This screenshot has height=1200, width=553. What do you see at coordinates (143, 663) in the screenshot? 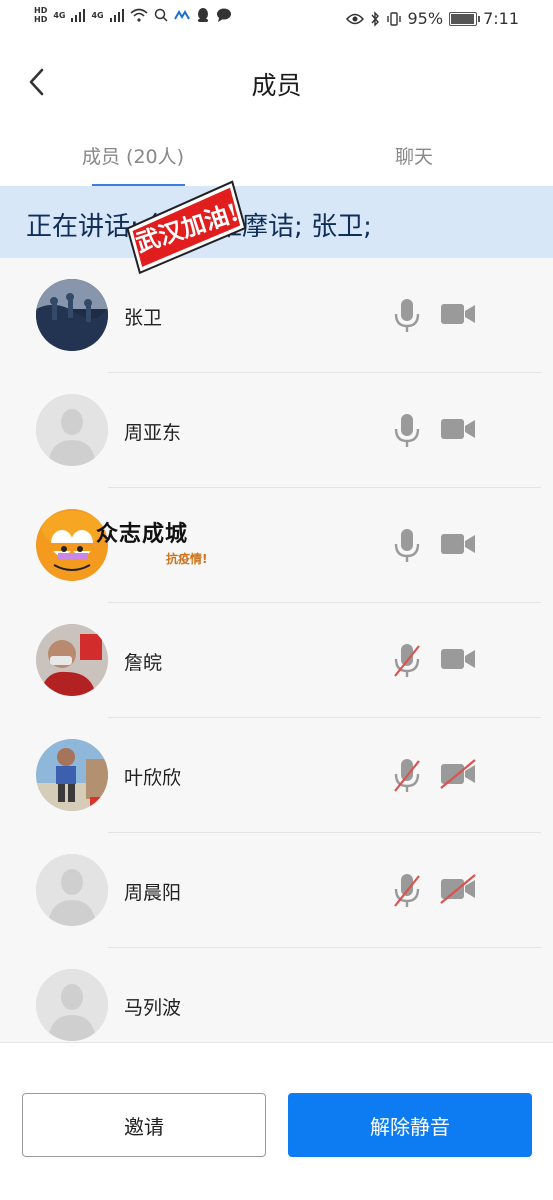
I see `member-name: 詹皖` at bounding box center [143, 663].